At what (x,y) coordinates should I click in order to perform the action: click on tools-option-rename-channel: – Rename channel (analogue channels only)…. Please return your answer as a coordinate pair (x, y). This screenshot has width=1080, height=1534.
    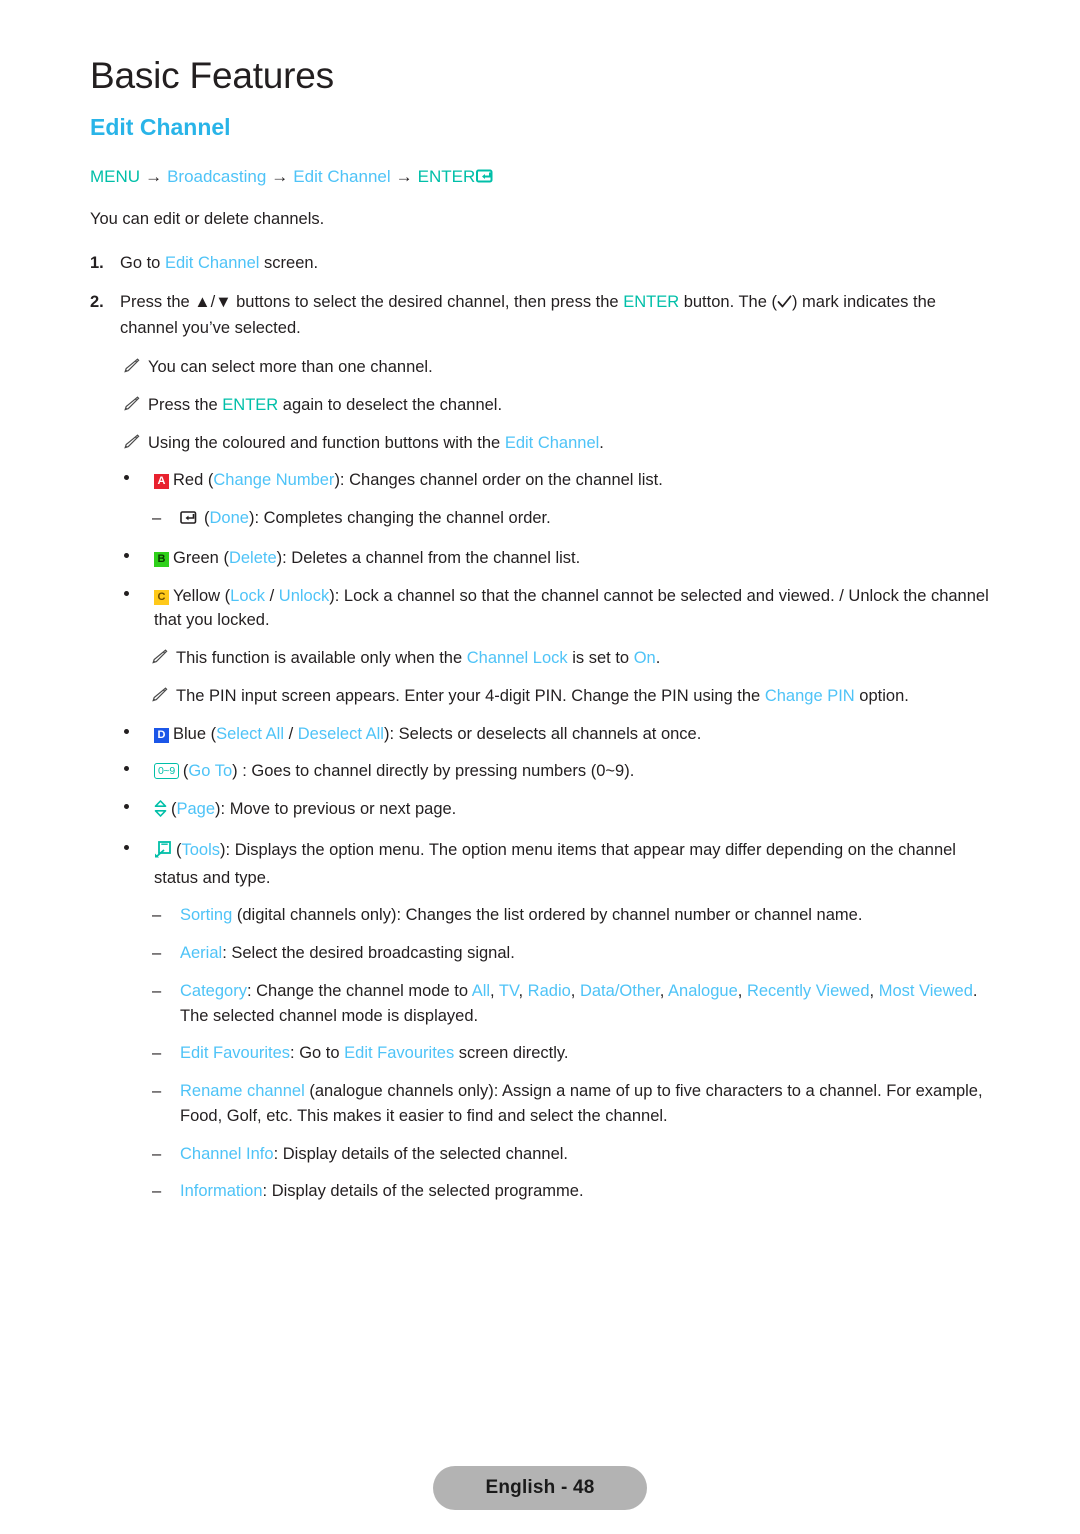
    Looking at the image, I should click on (540, 1104).